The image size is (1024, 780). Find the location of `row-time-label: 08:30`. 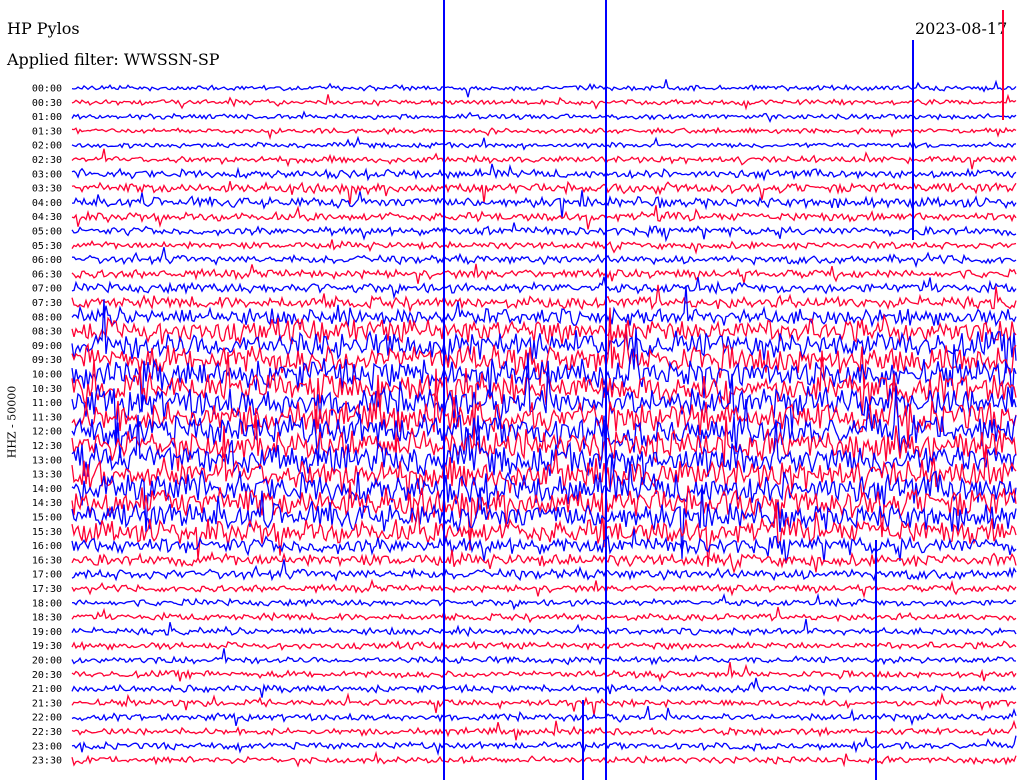

row-time-label: 08:30 is located at coordinates (47, 332).